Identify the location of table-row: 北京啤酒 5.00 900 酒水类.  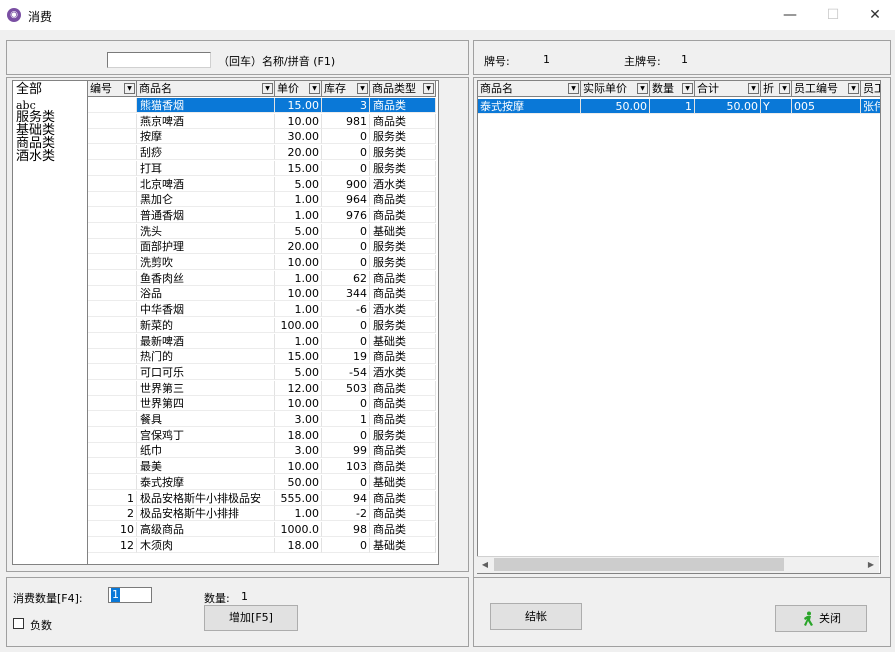
(263, 184).